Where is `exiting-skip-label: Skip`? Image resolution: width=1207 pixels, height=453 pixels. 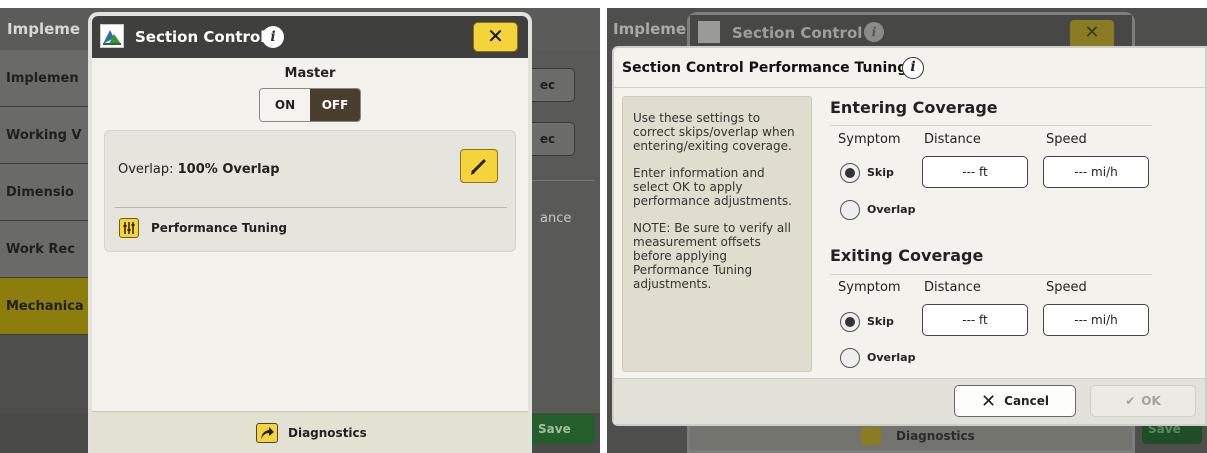
exiting-skip-label: Skip is located at coordinates (880, 321).